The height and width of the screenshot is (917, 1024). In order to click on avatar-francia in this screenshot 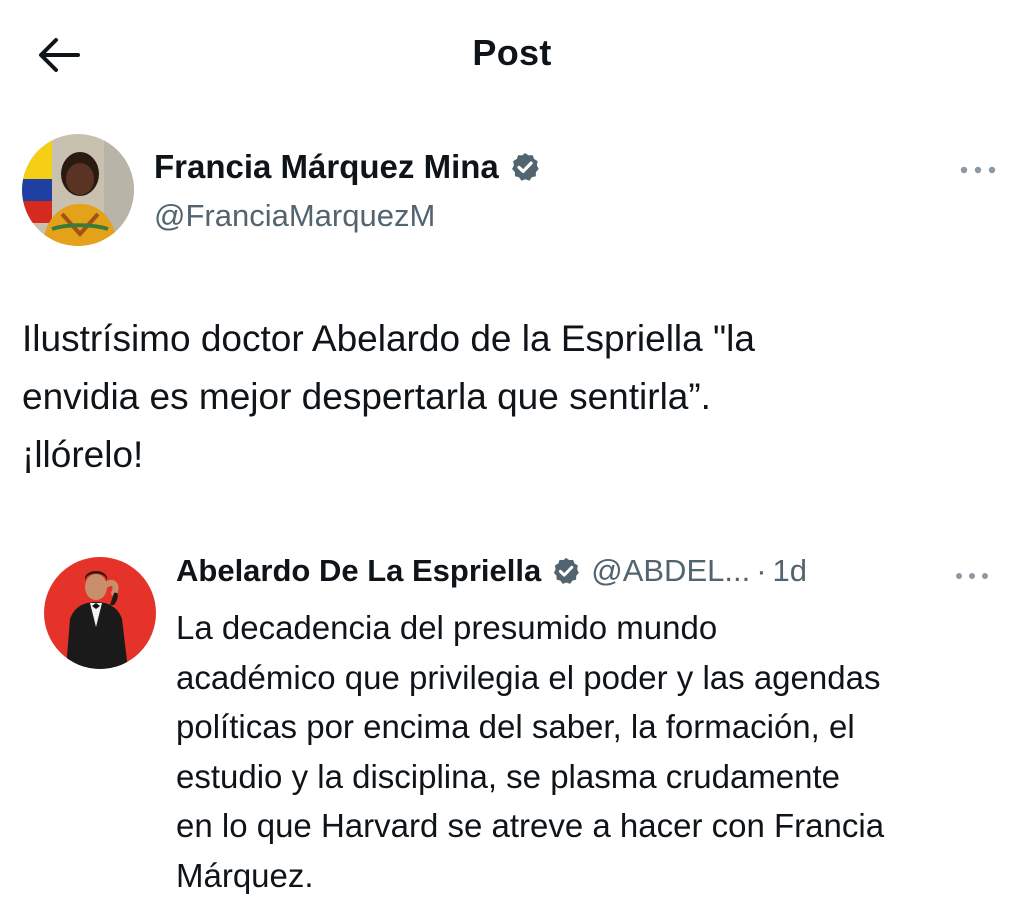, I will do `click(78, 190)`.